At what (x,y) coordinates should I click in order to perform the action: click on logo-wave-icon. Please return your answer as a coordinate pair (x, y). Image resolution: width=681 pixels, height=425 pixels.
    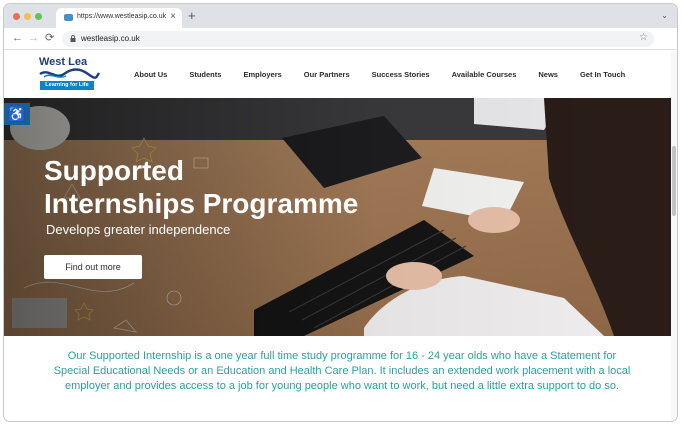
    Looking at the image, I should click on (69, 73).